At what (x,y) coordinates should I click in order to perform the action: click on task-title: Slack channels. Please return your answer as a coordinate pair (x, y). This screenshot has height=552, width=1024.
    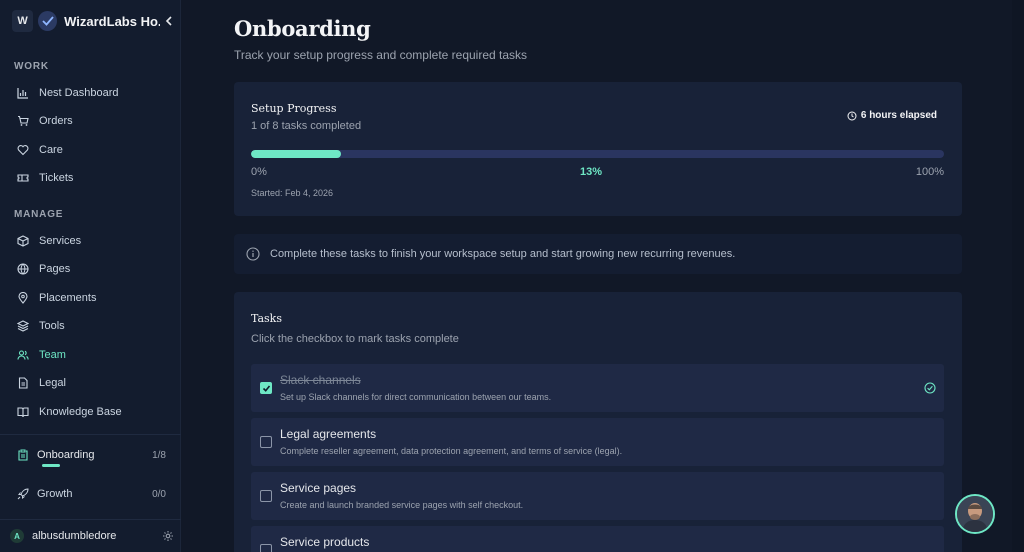
    Looking at the image, I should click on (320, 380).